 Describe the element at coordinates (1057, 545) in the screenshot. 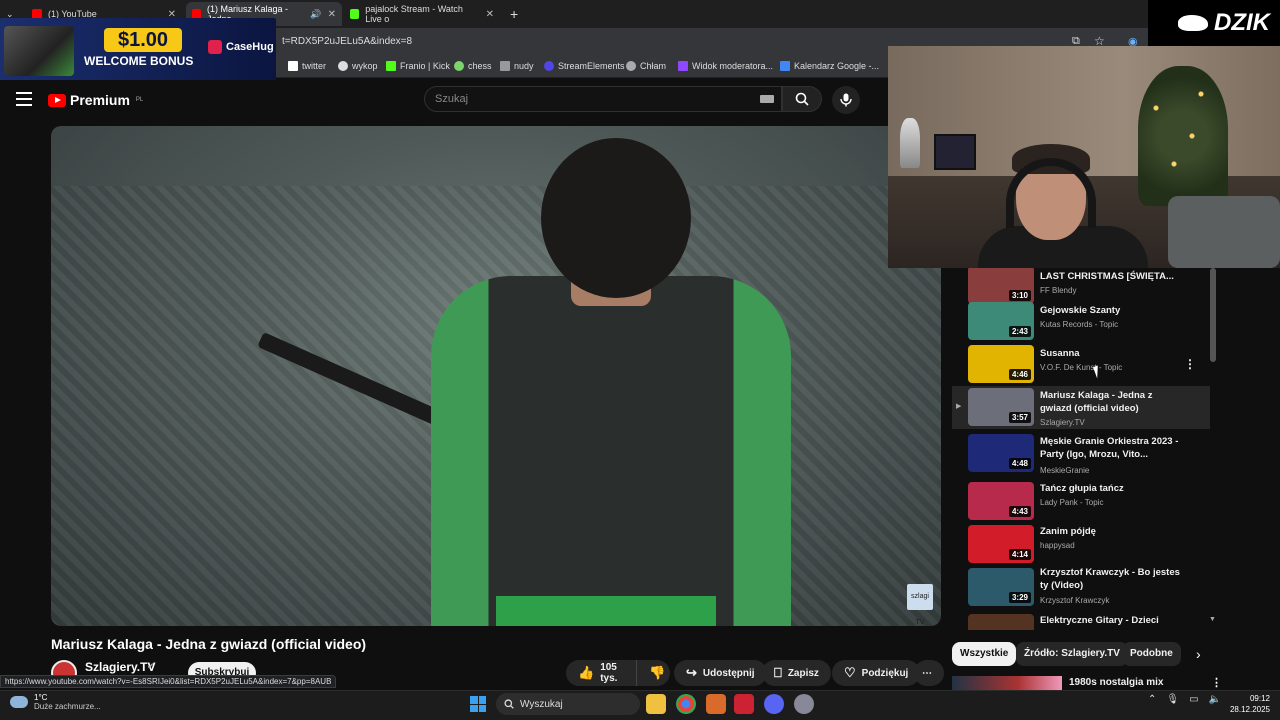

I see `playlist-channel: happysad` at that location.